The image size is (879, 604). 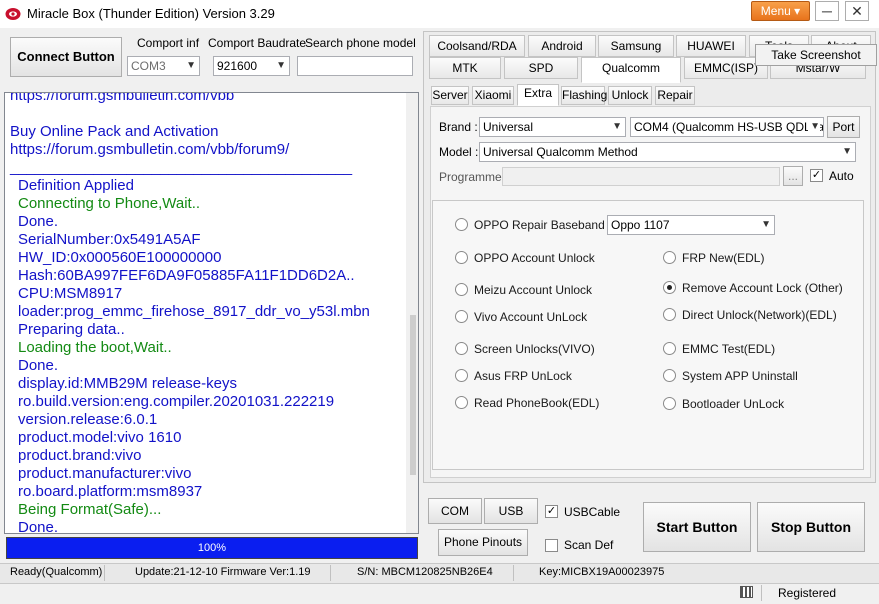 I want to click on usb-cable-checkbox: ✓, so click(x=551, y=511).